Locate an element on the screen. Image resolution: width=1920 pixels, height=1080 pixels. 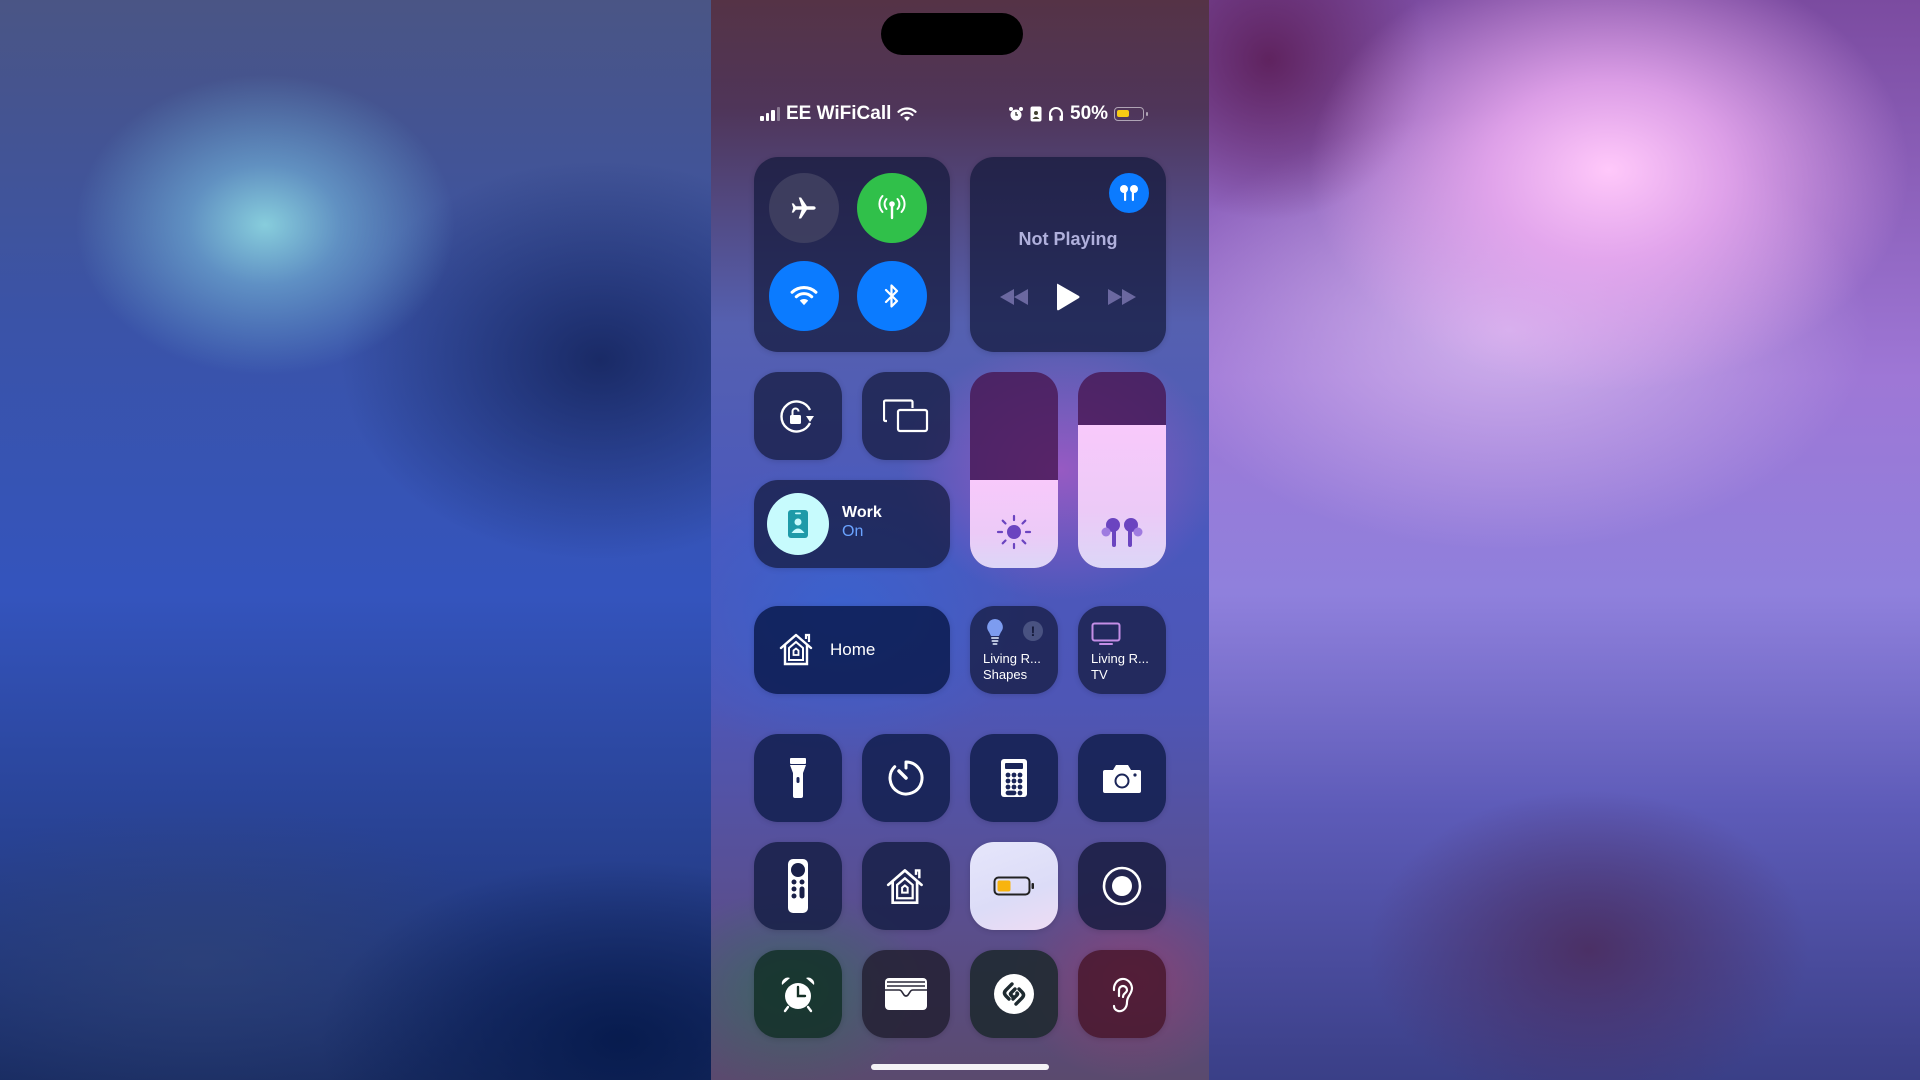
airplane-icon is located at coordinates (803, 208).